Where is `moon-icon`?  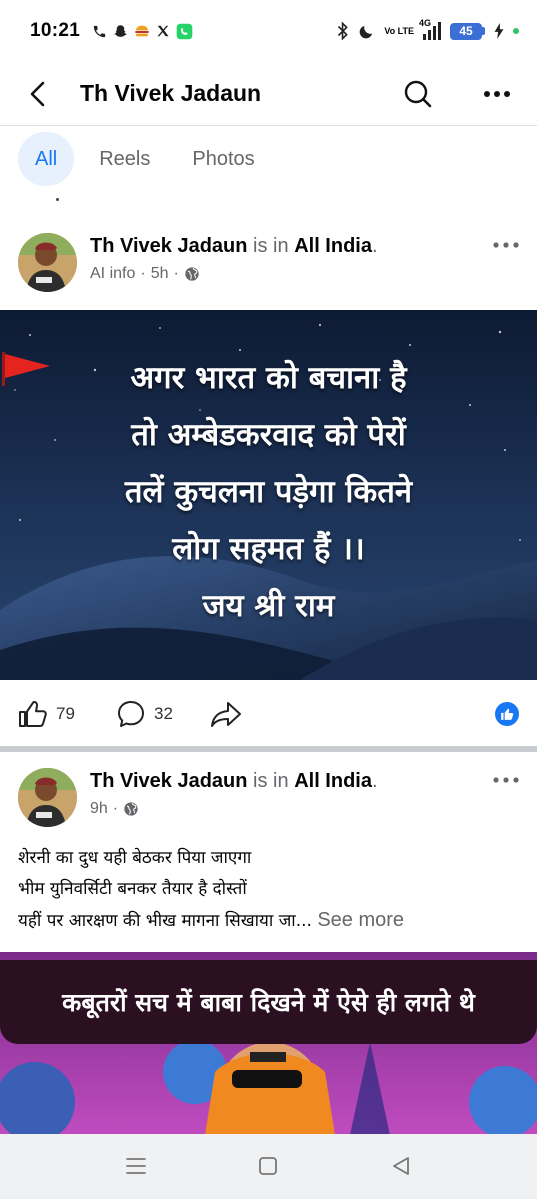
moon-icon is located at coordinates (366, 31).